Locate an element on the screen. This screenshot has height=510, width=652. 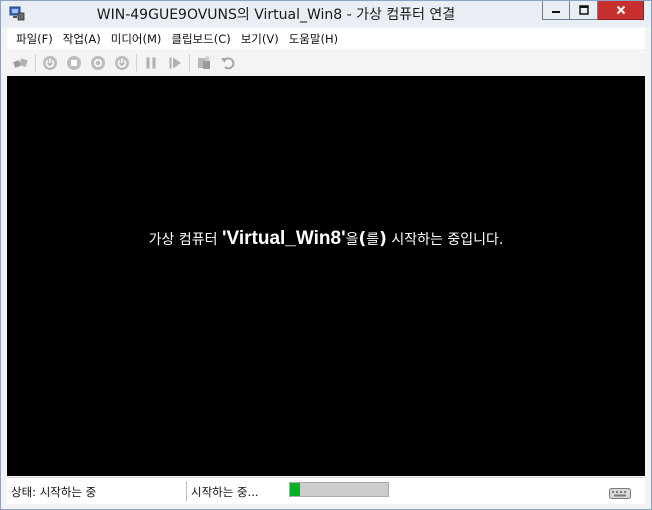
revert-button is located at coordinates (228, 63).